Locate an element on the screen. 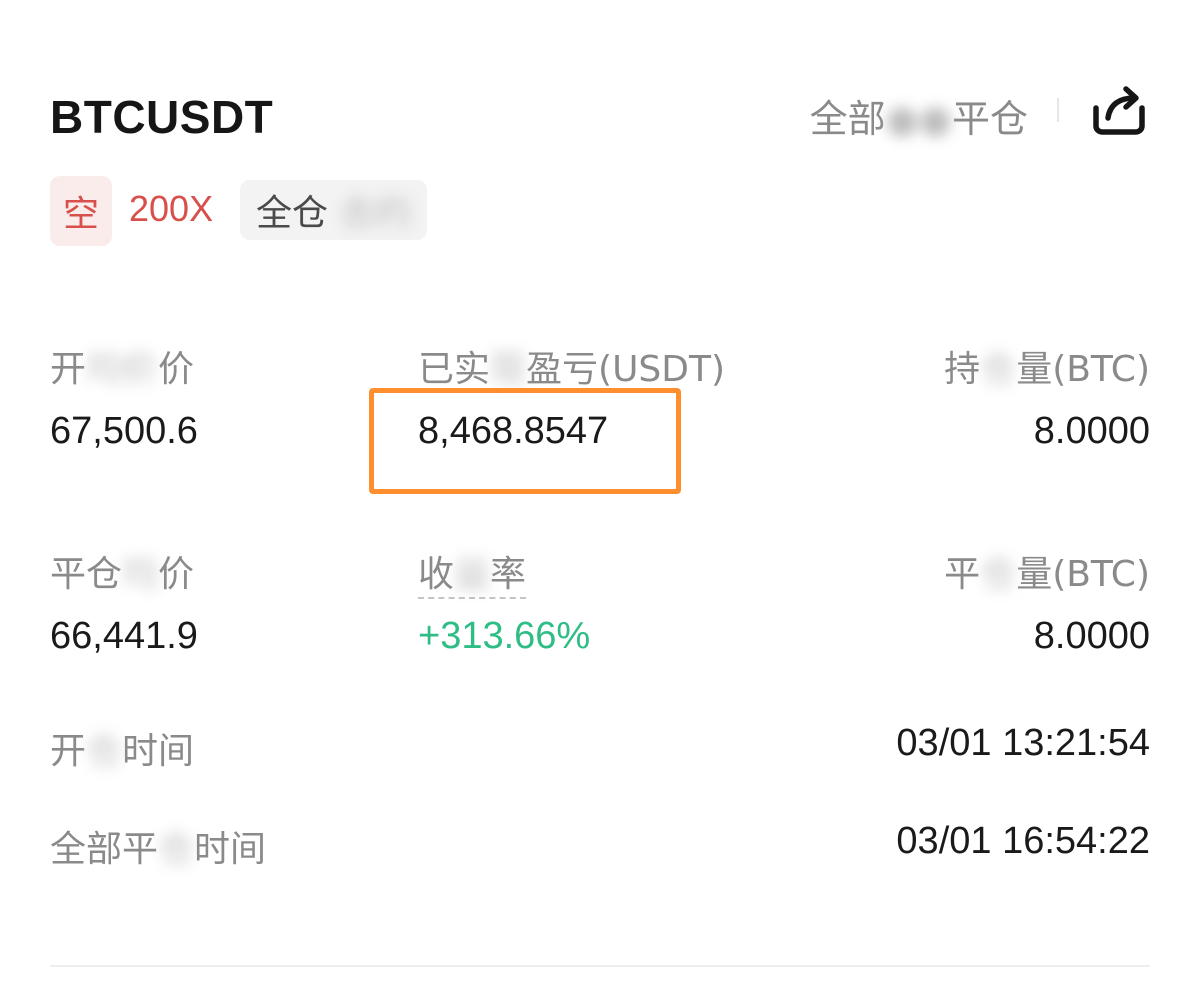 Image resolution: width=1200 pixels, height=982 pixels. symbol-title: BTCUSDT is located at coordinates (162, 117).